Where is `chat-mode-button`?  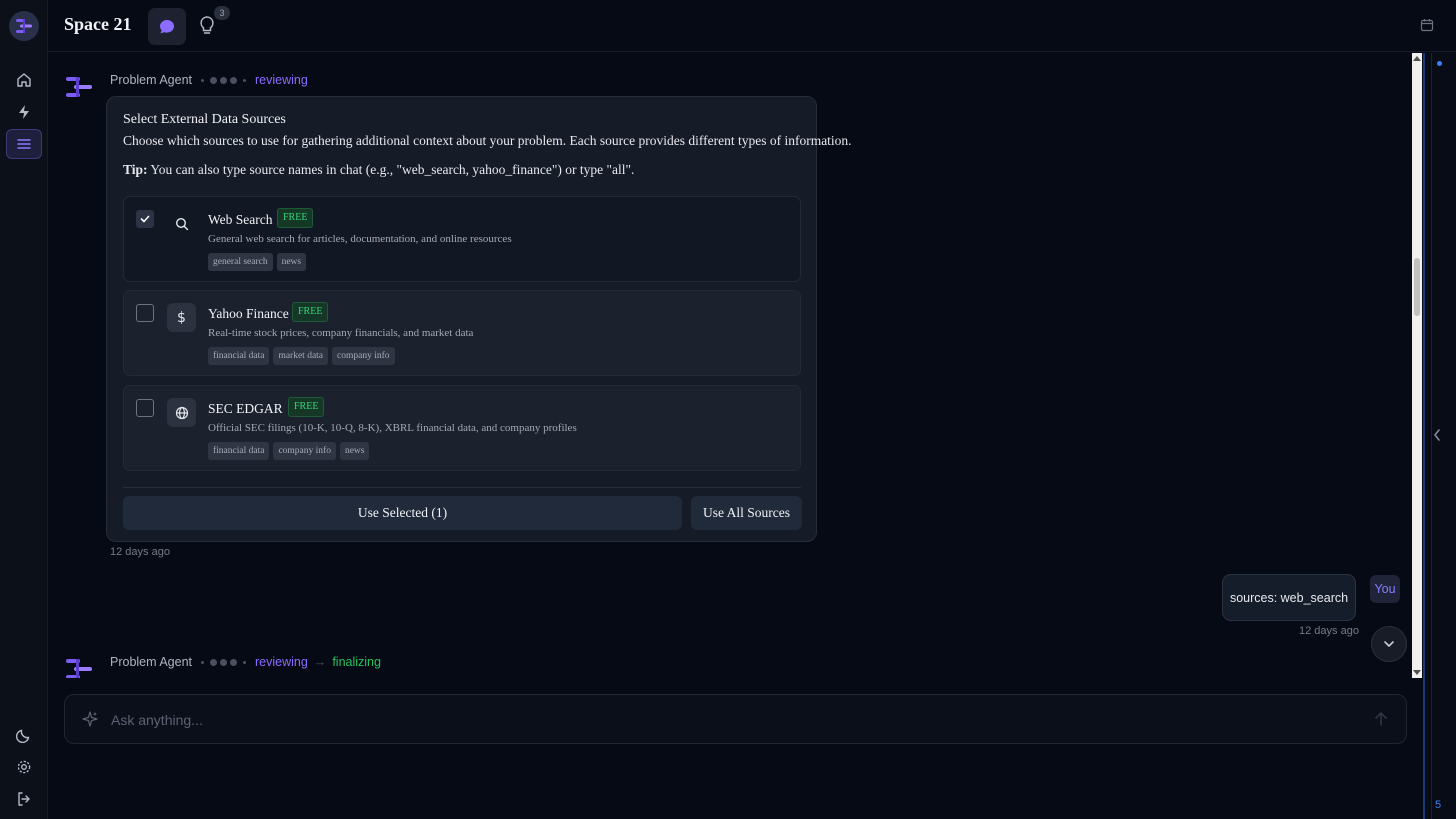 chat-mode-button is located at coordinates (167, 26).